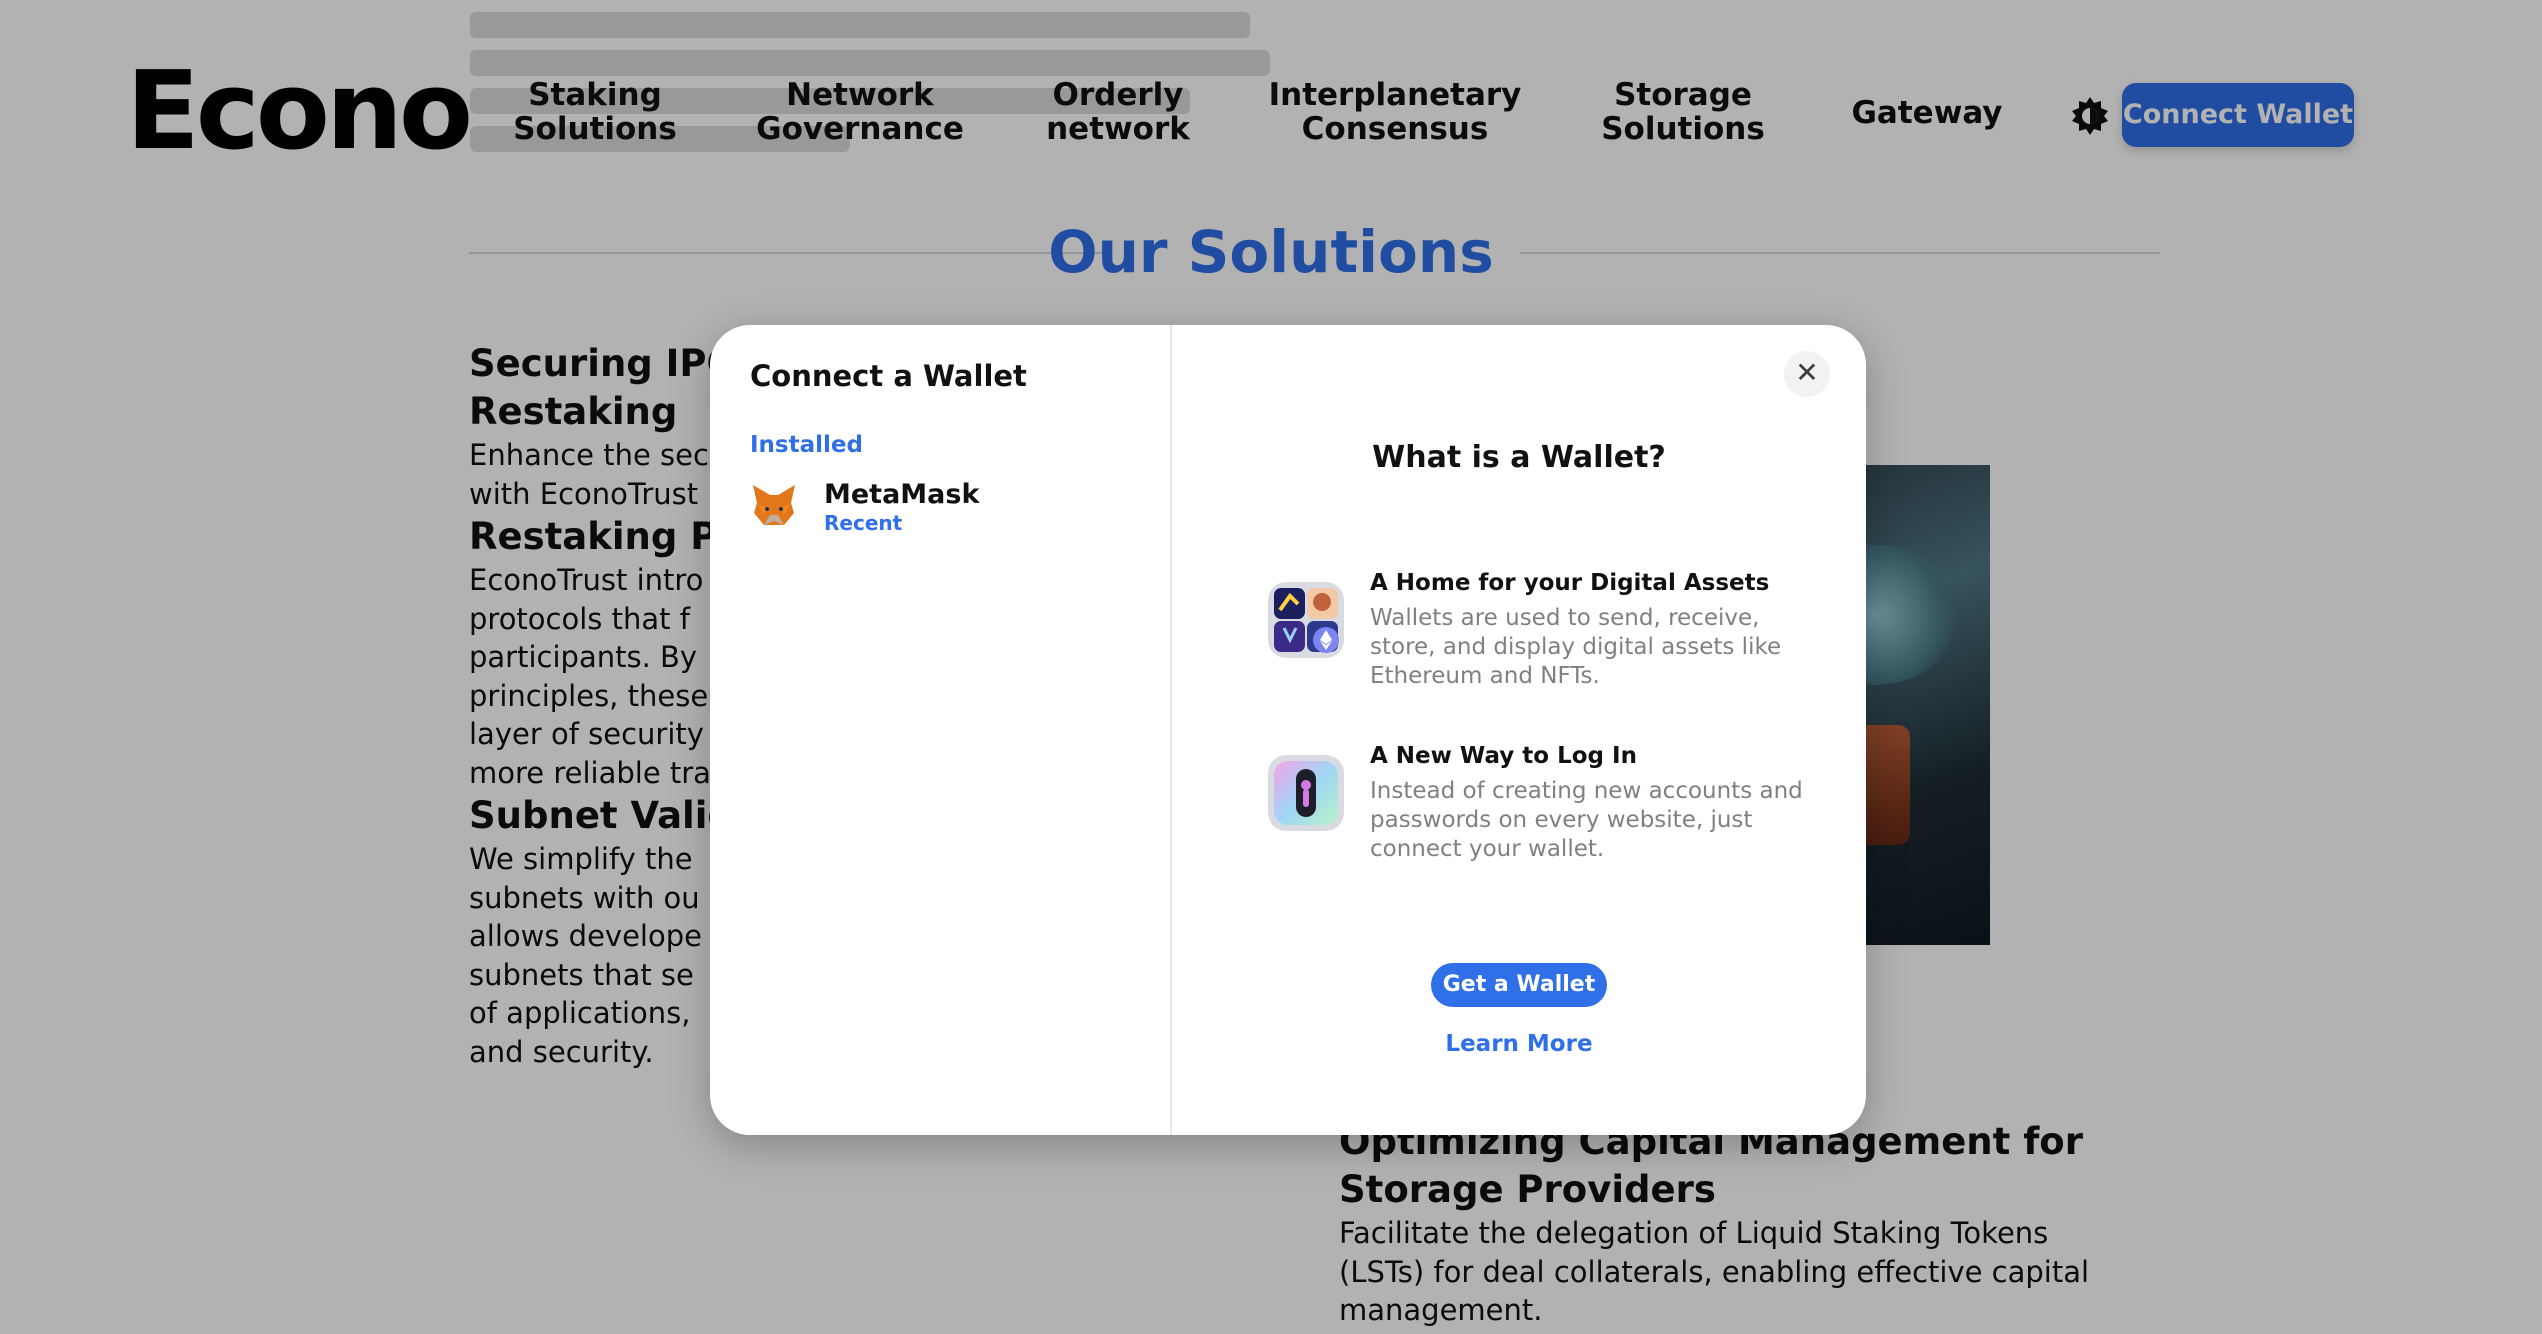  What do you see at coordinates (774, 505) in the screenshot?
I see `metamask-fox-icon` at bounding box center [774, 505].